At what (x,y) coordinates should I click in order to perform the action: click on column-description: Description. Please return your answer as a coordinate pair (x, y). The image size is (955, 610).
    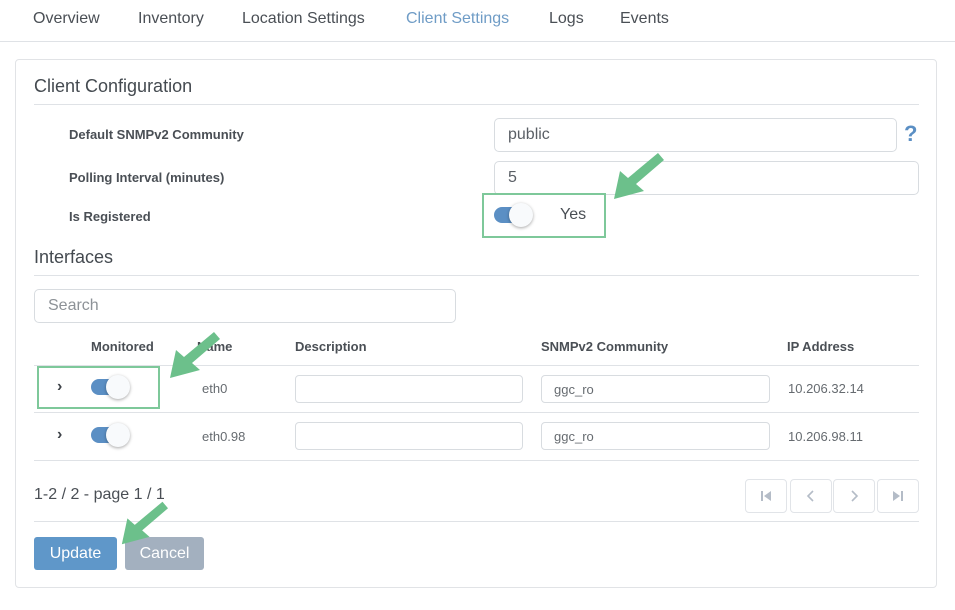
    Looking at the image, I should click on (331, 346).